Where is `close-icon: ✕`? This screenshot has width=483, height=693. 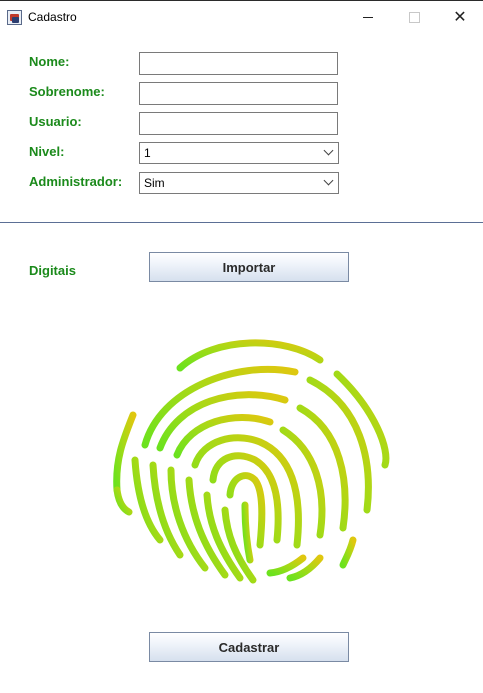 close-icon: ✕ is located at coordinates (460, 16).